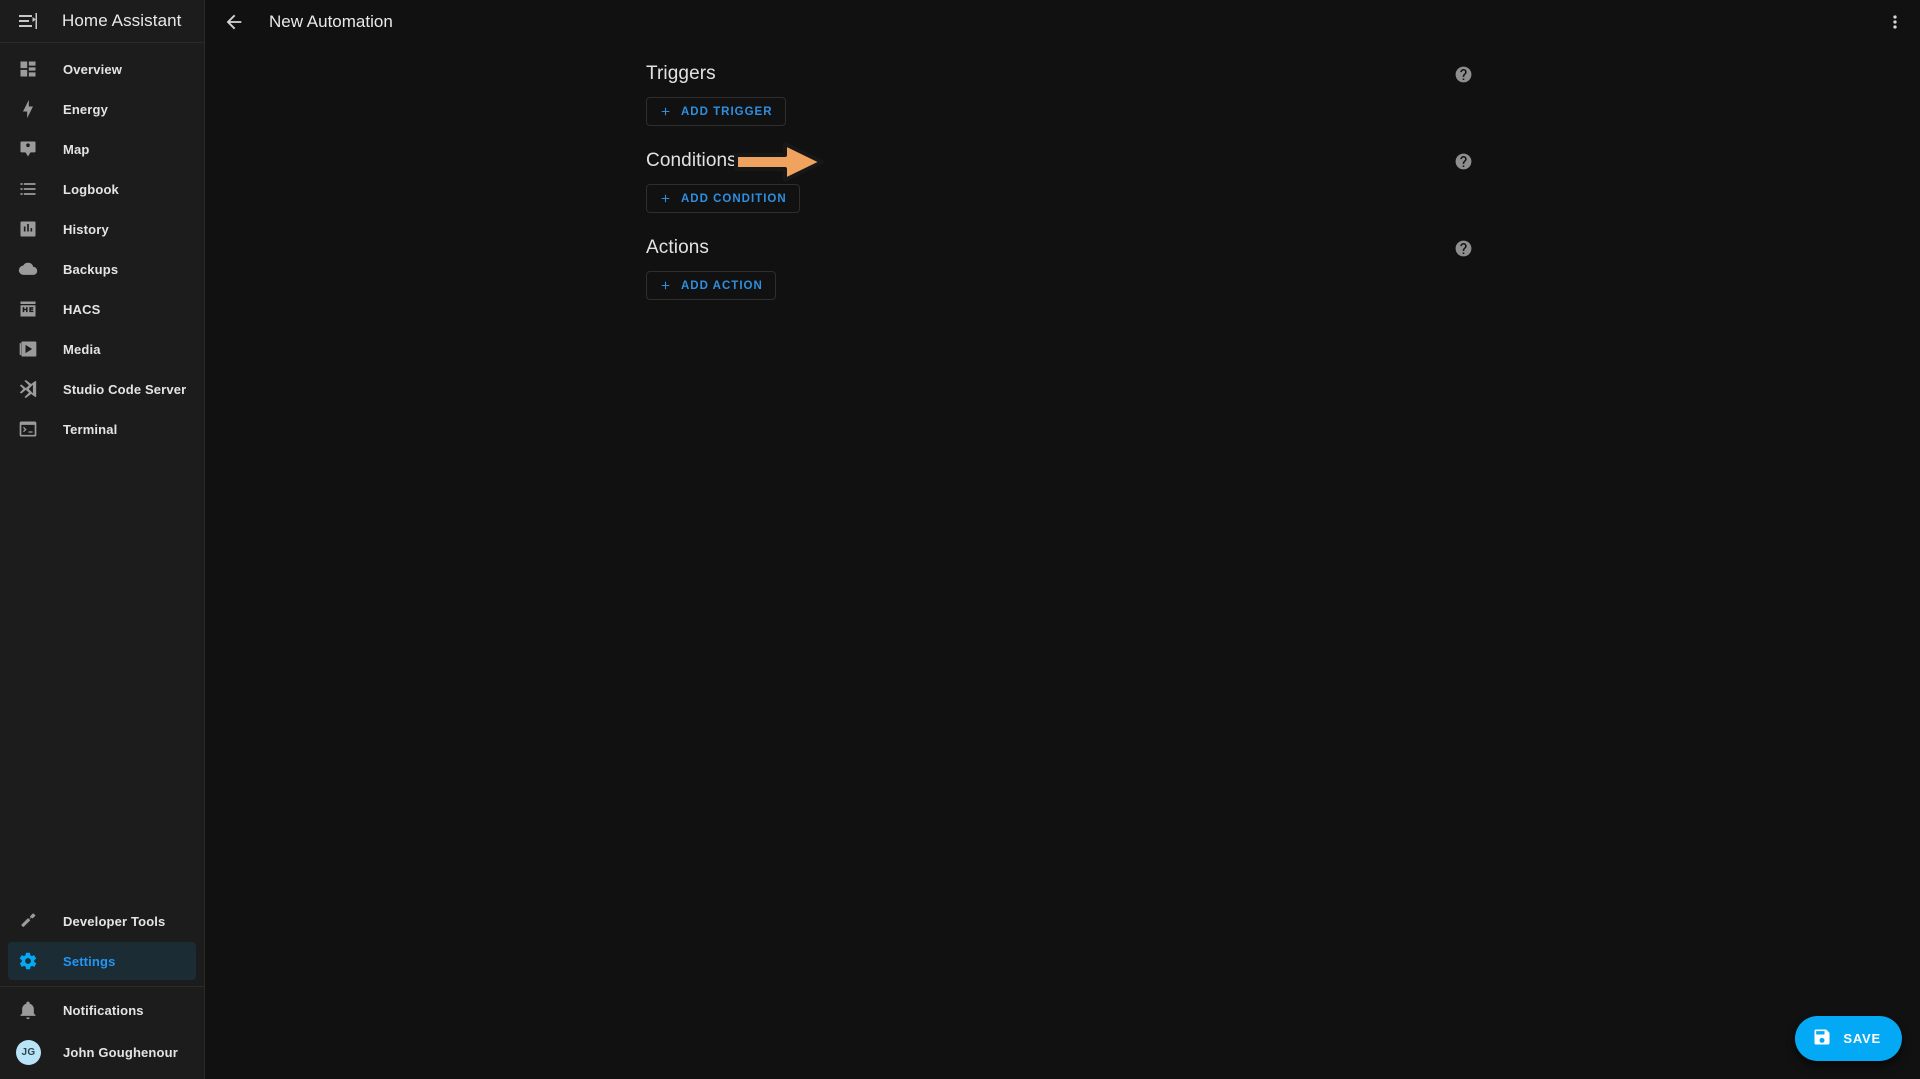 This screenshot has width=1920, height=1079. I want to click on section-title: Actions, so click(678, 247).